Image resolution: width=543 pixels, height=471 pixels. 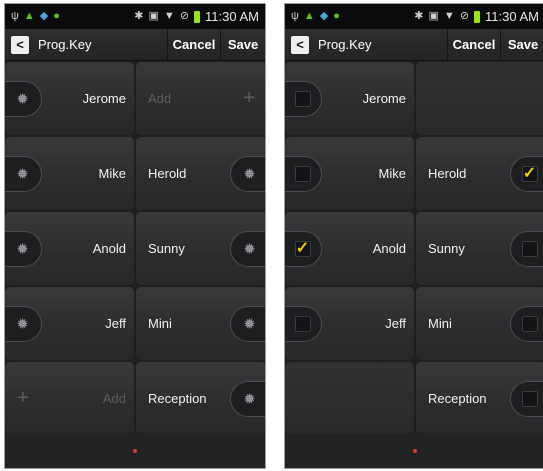 I want to click on key-cell-reception: Reception, so click(x=479, y=398).